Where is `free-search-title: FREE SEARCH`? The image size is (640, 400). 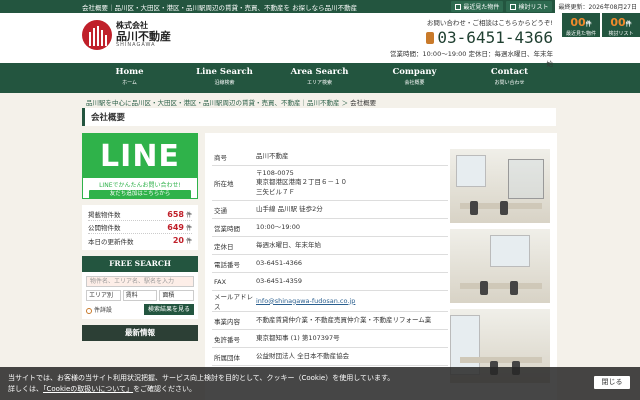 free-search-title: FREE SEARCH is located at coordinates (140, 264).